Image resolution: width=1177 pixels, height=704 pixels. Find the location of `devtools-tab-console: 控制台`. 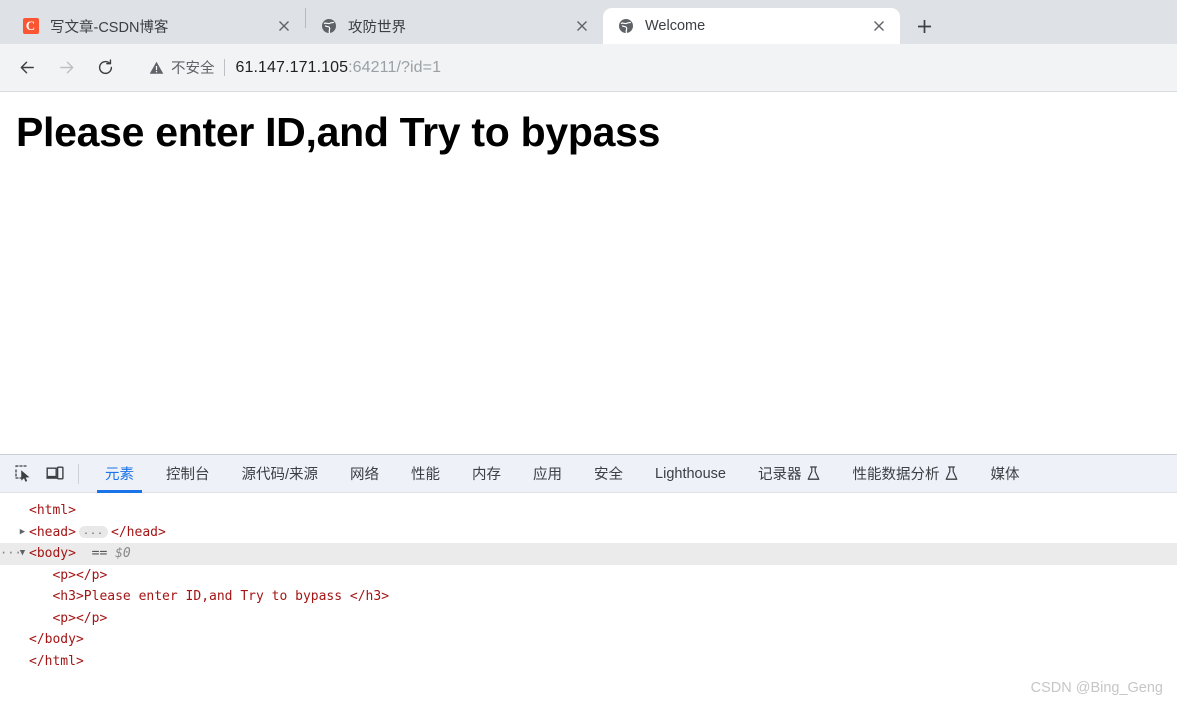

devtools-tab-console: 控制台 is located at coordinates (188, 474).